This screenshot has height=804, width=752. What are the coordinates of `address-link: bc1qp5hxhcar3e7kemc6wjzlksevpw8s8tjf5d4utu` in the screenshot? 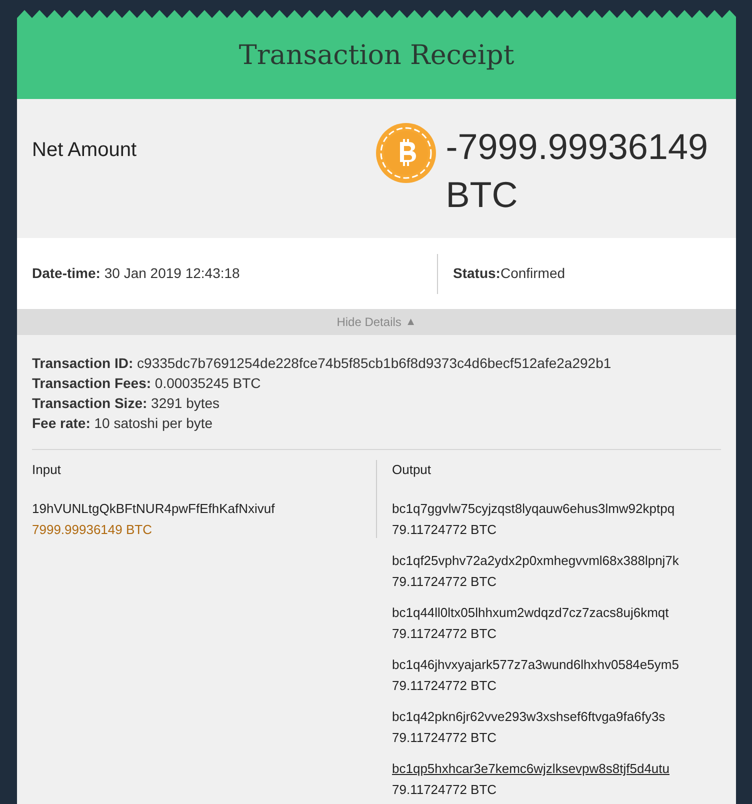 It's located at (531, 769).